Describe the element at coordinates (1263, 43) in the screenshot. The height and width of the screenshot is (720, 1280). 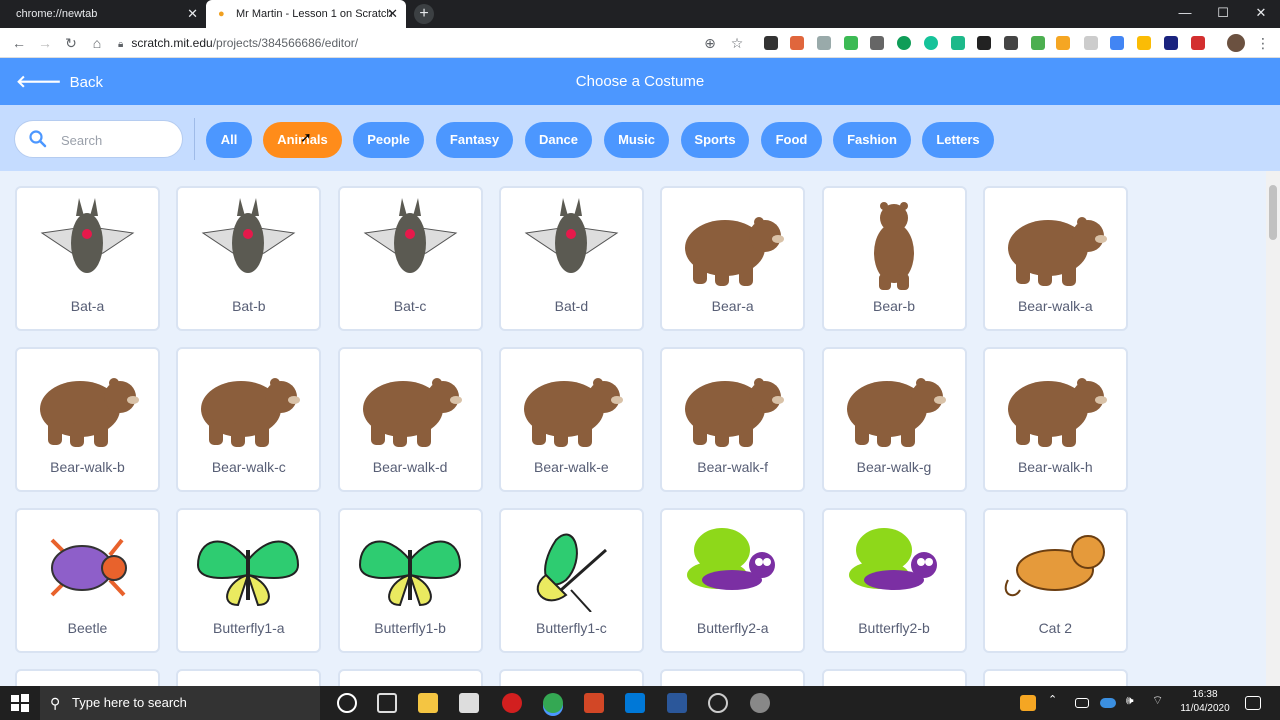
I see `kebab-menu-icon: ⋮` at that location.